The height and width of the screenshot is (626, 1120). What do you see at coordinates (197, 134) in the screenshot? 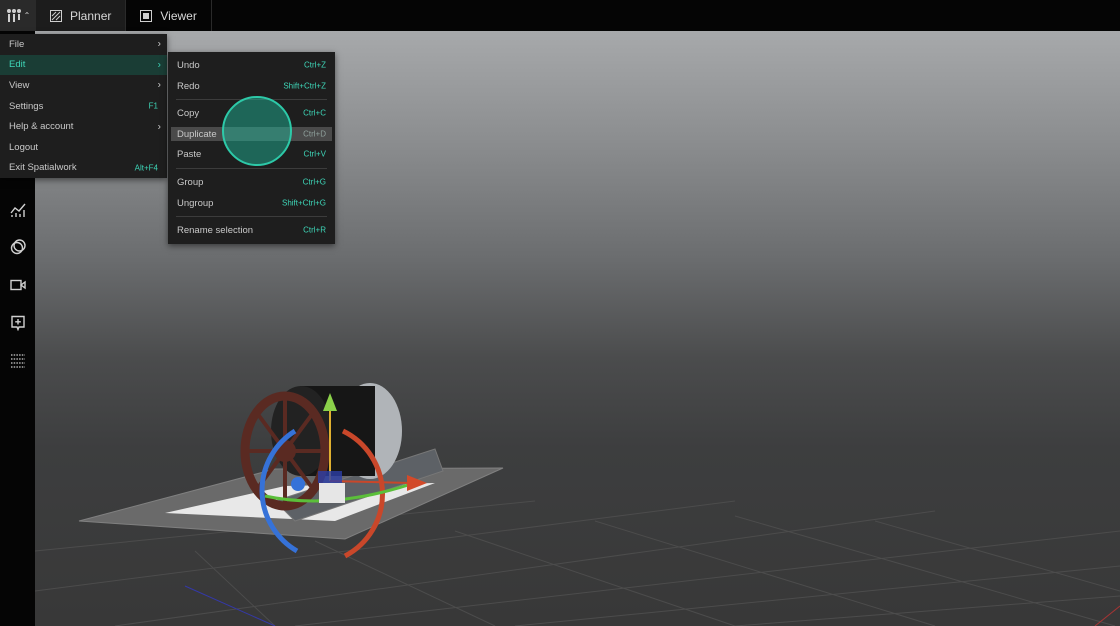
I see `menu-item-label: Duplicate` at bounding box center [197, 134].